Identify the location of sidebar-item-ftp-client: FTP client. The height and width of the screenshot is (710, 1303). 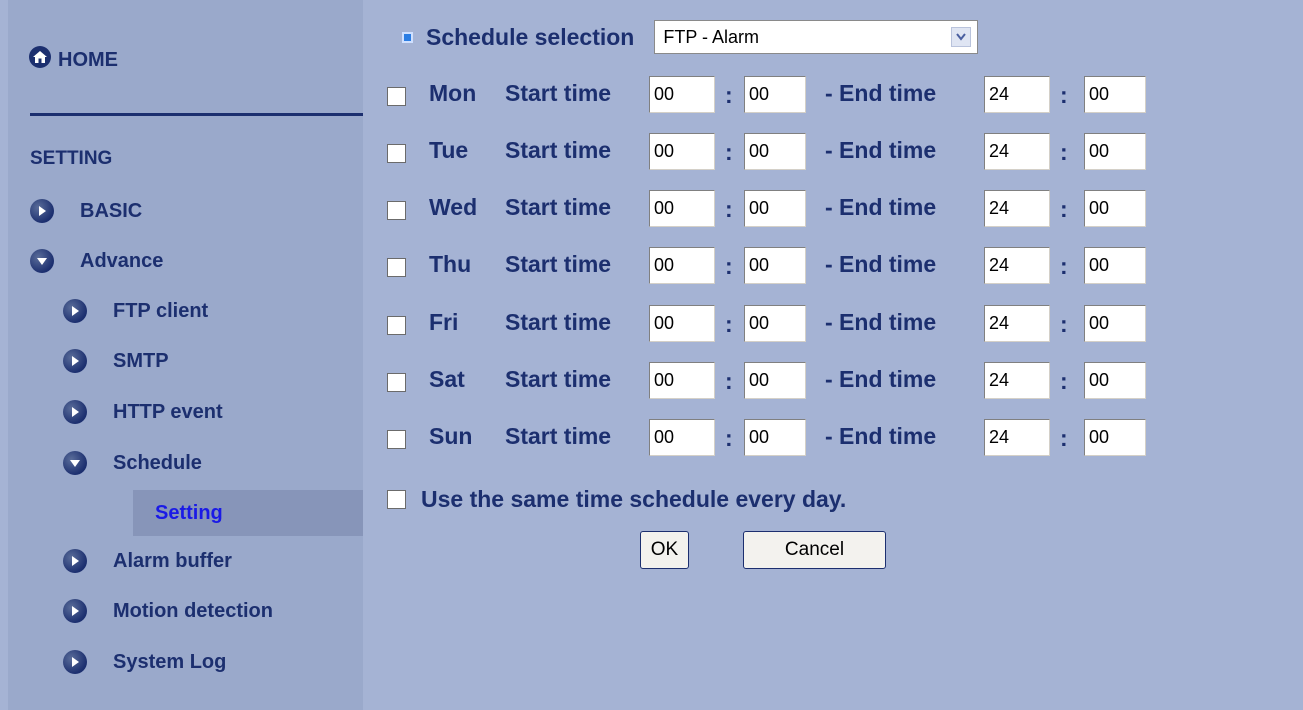
(135, 311).